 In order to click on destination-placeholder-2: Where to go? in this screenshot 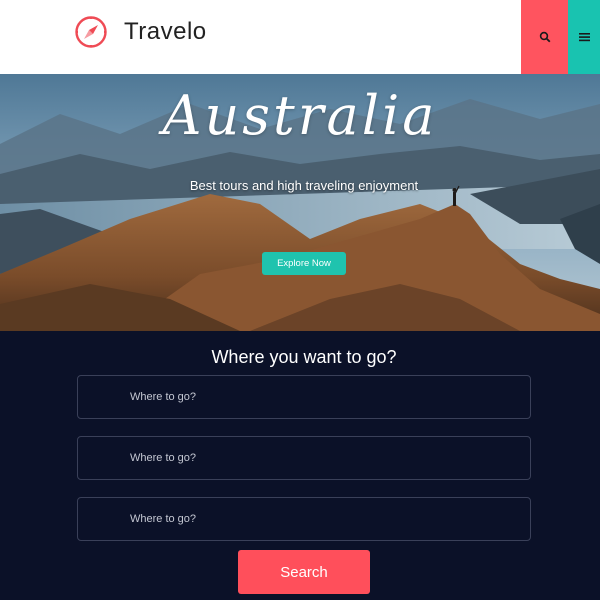, I will do `click(163, 458)`.